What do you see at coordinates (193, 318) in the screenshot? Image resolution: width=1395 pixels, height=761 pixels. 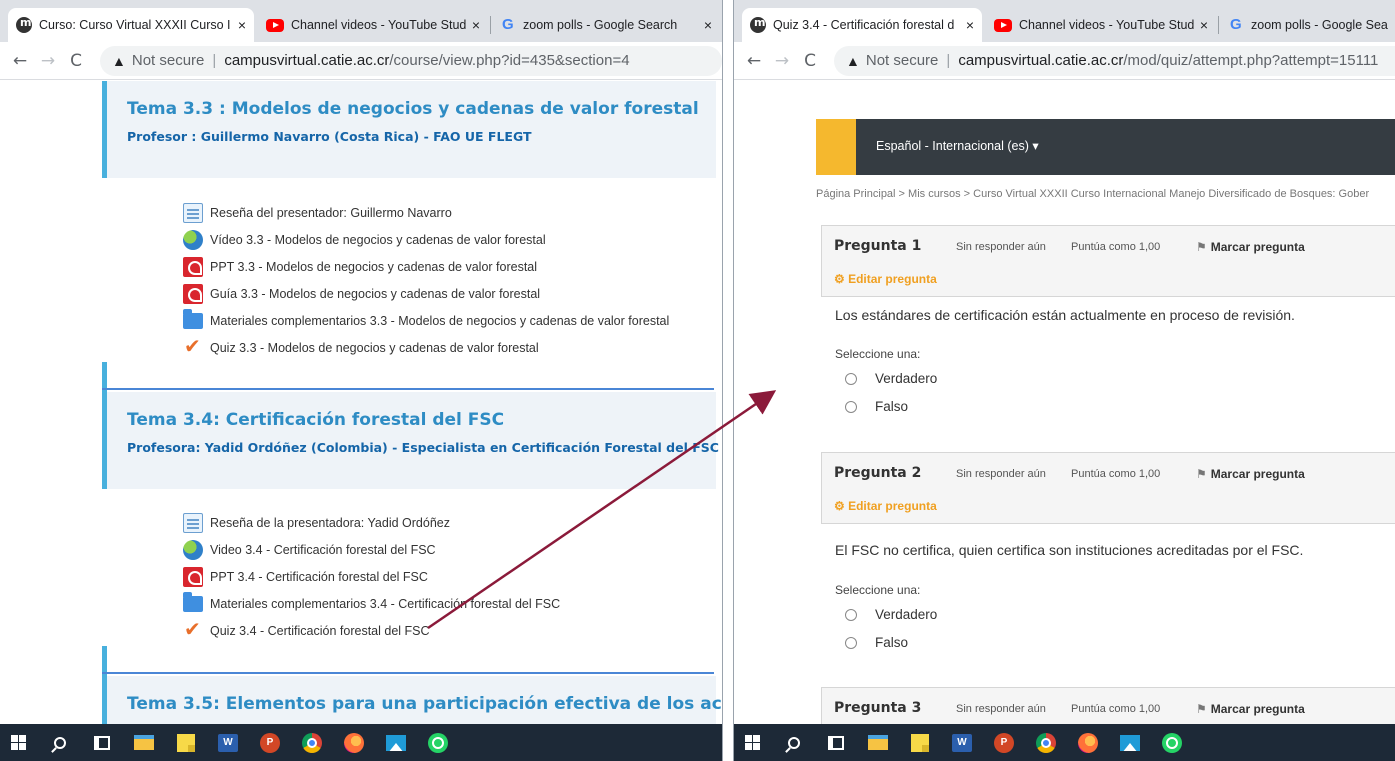 I see `folder-icon` at bounding box center [193, 318].